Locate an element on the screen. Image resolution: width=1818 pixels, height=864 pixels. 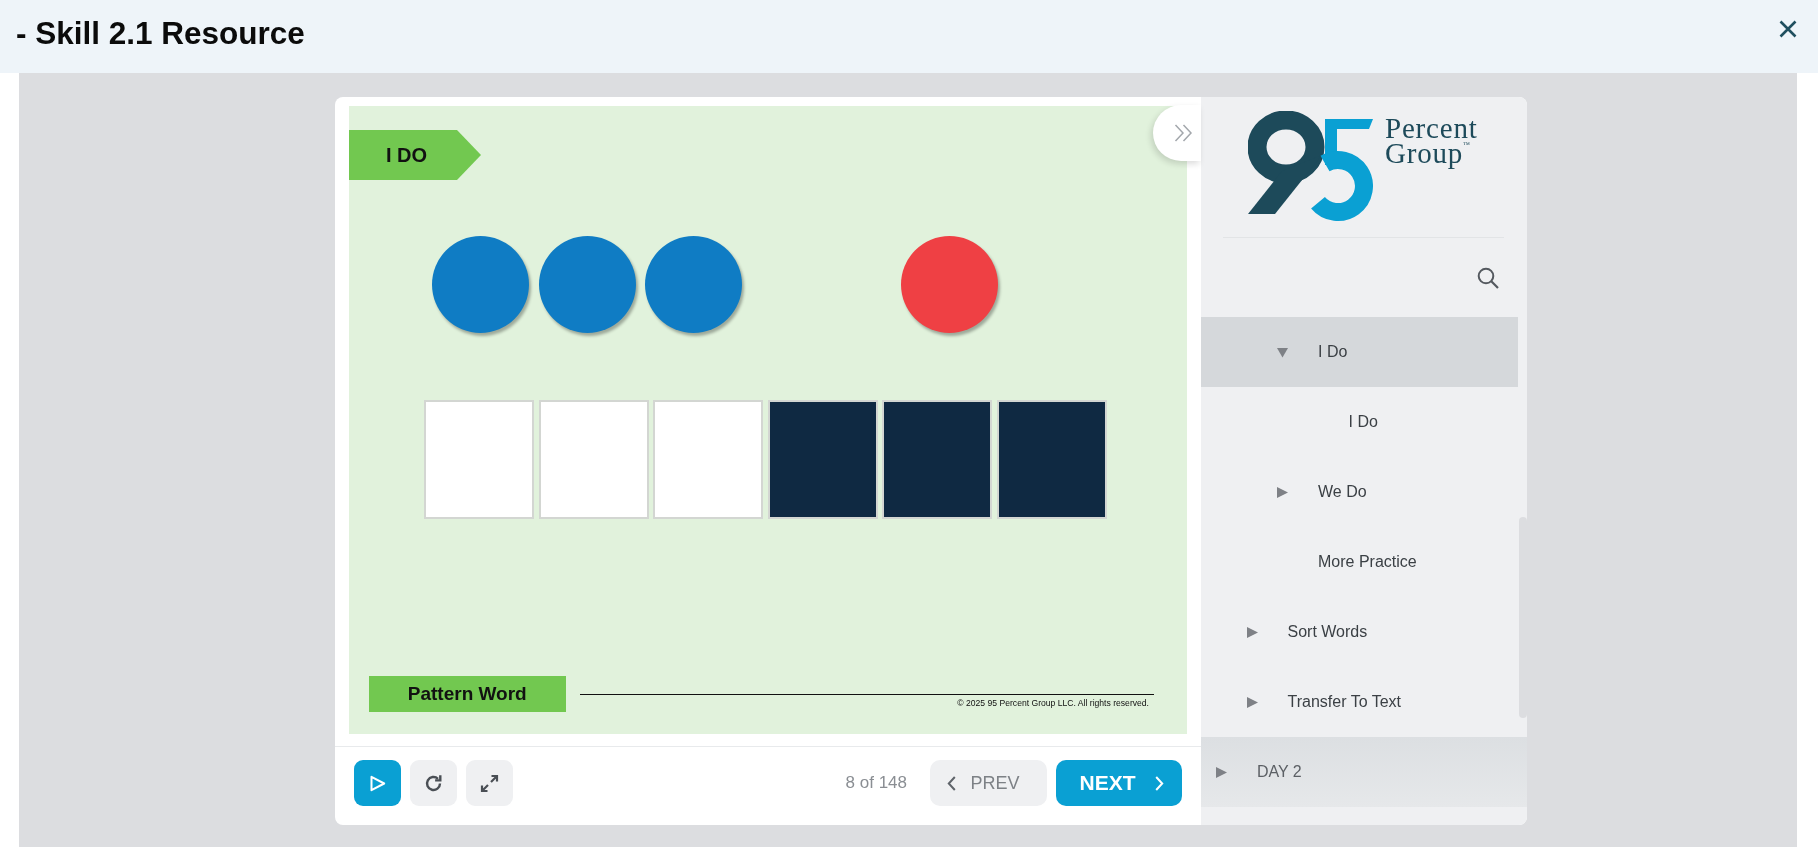
chevron-right-icon is located at coordinates (1159, 783).